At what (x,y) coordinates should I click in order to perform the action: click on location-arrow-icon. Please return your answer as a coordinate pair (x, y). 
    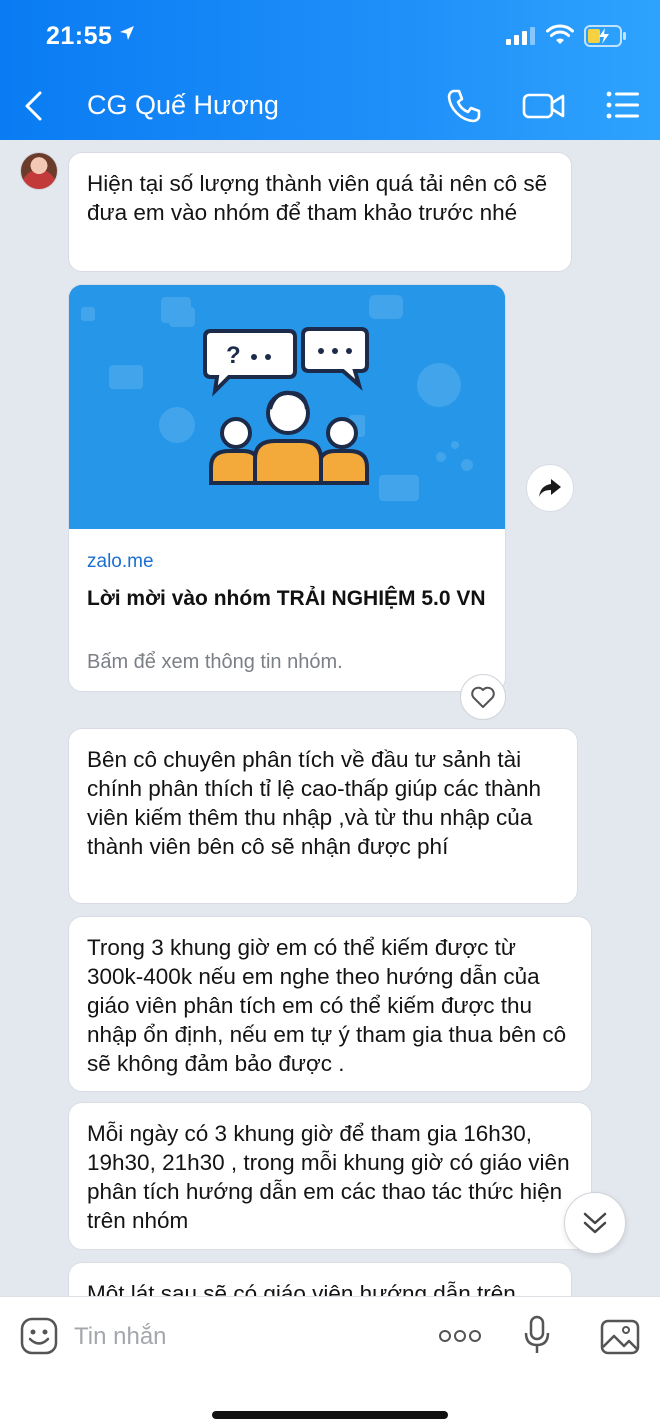
    Looking at the image, I should click on (127, 33).